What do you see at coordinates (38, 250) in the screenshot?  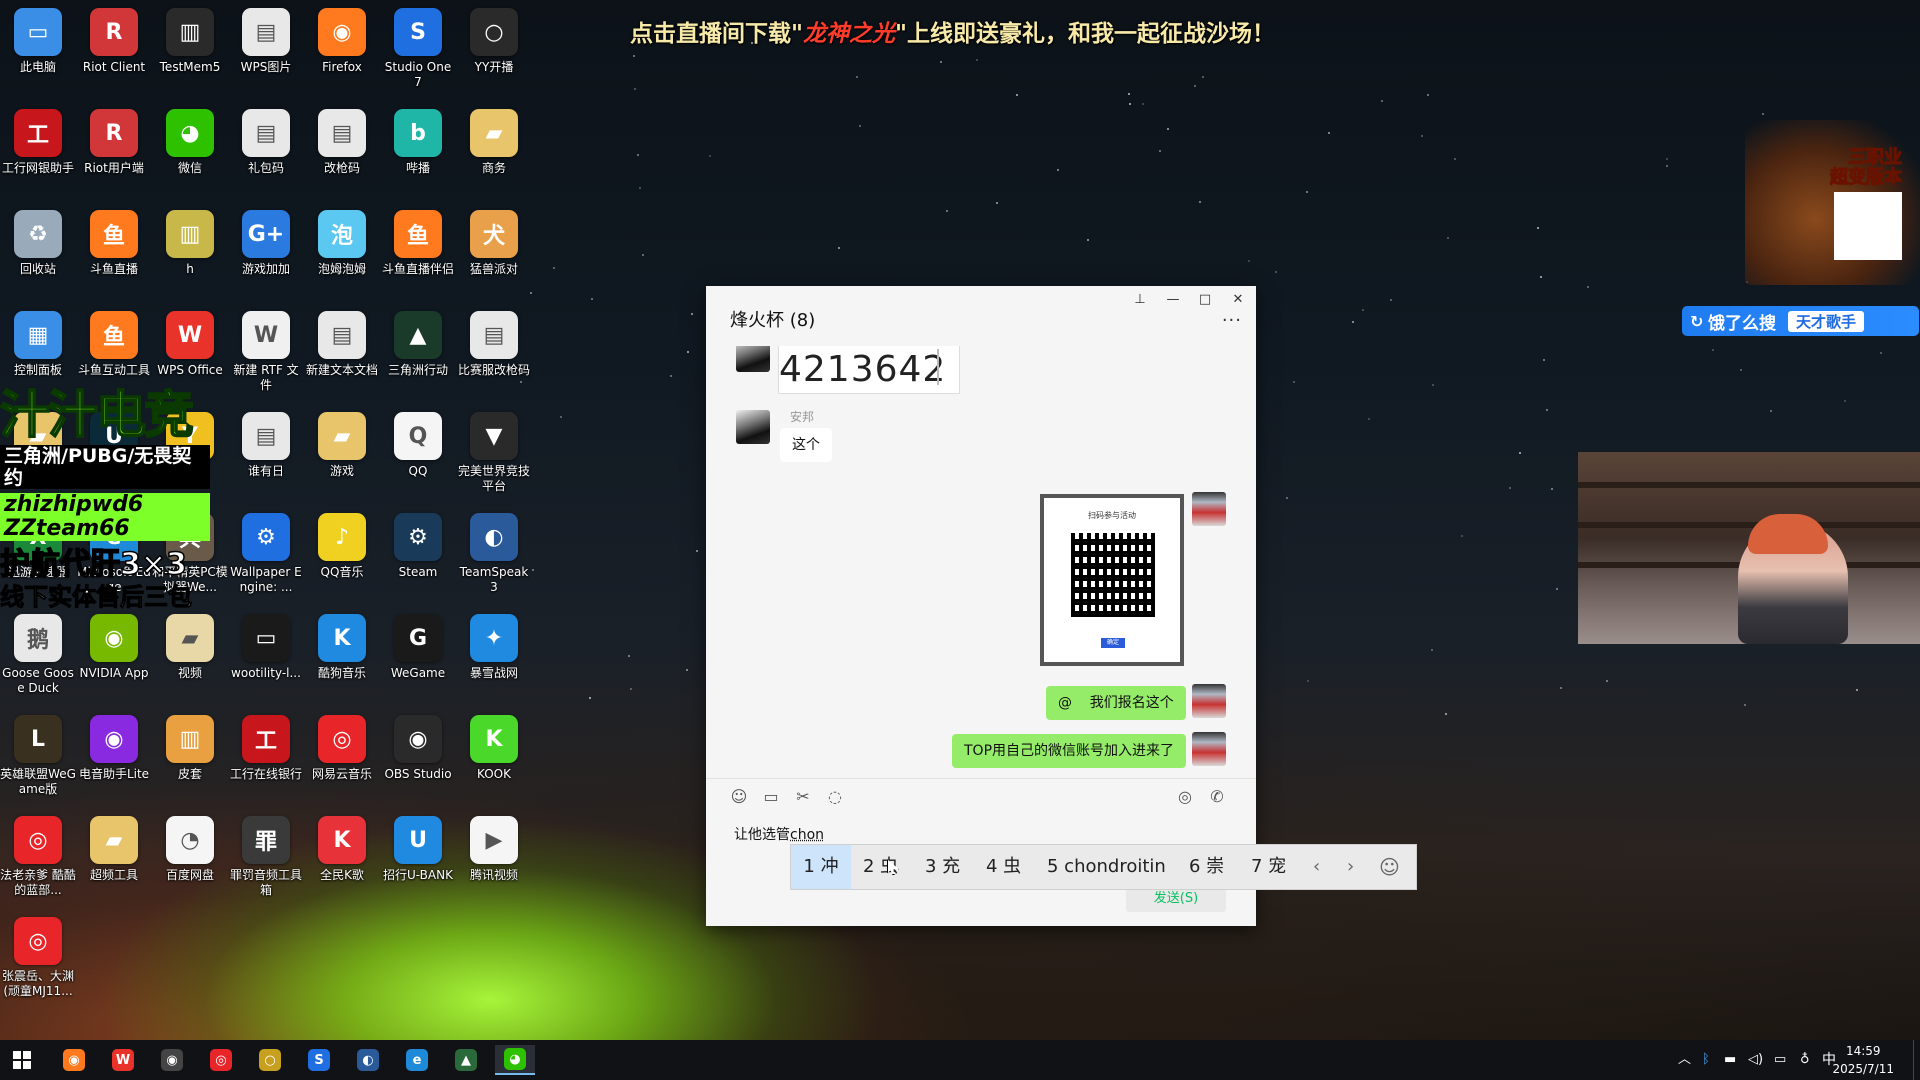 I see `desktop-shortcut: ♻ 回收站` at bounding box center [38, 250].